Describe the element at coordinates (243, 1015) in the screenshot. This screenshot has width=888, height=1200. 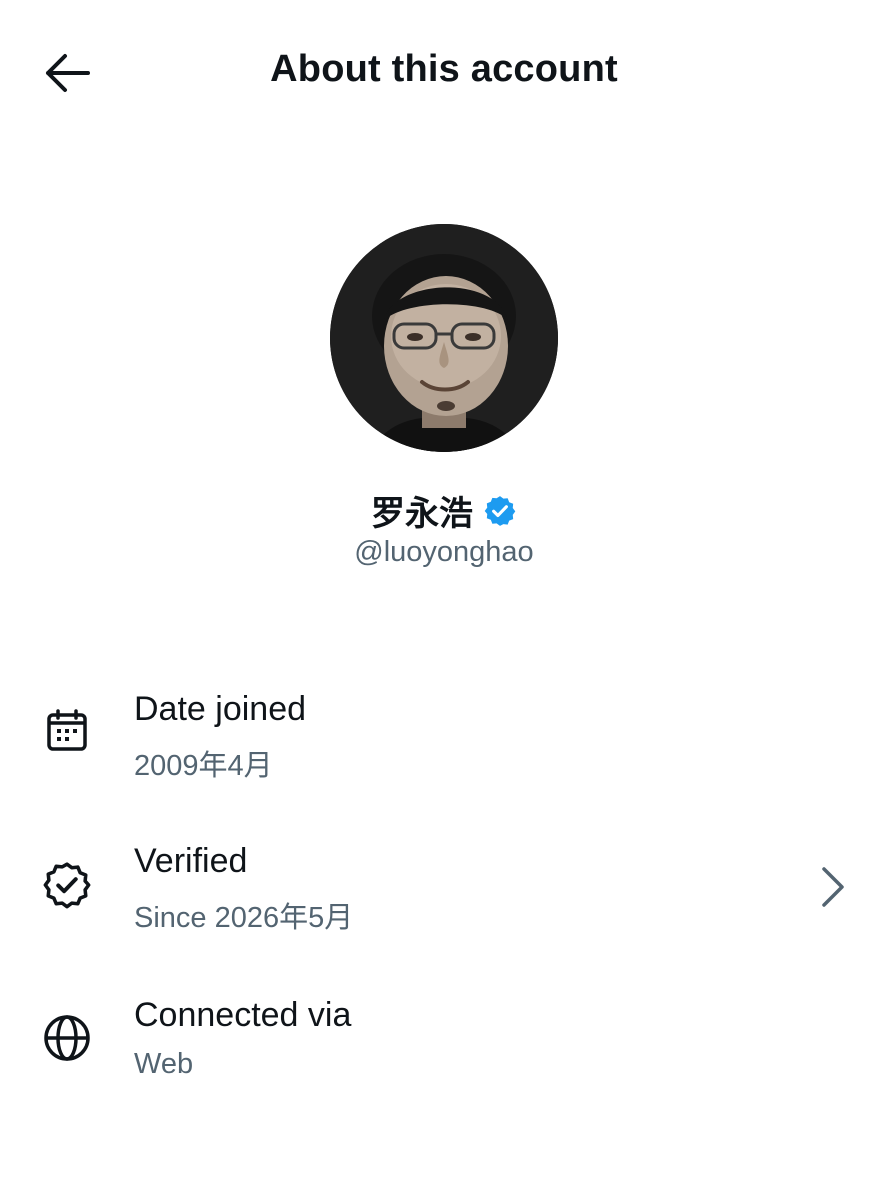
I see `info-title: Connected via` at that location.